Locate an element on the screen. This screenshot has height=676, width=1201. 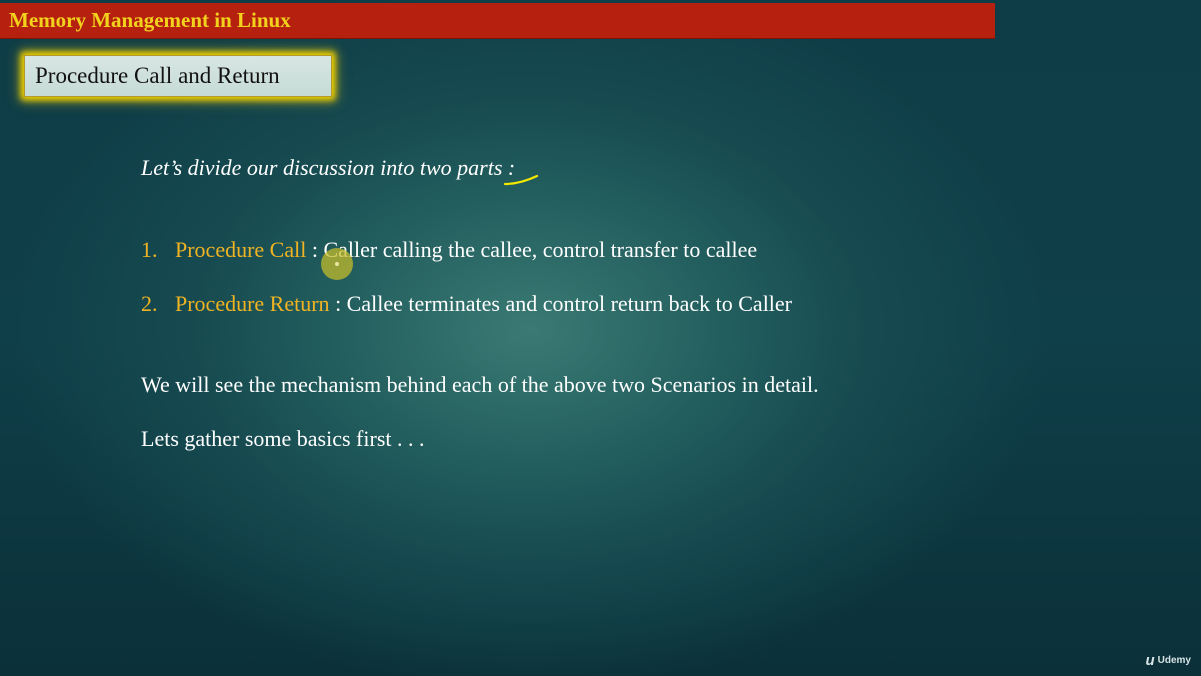
list-term: Procedure Call is located at coordinates (241, 249).